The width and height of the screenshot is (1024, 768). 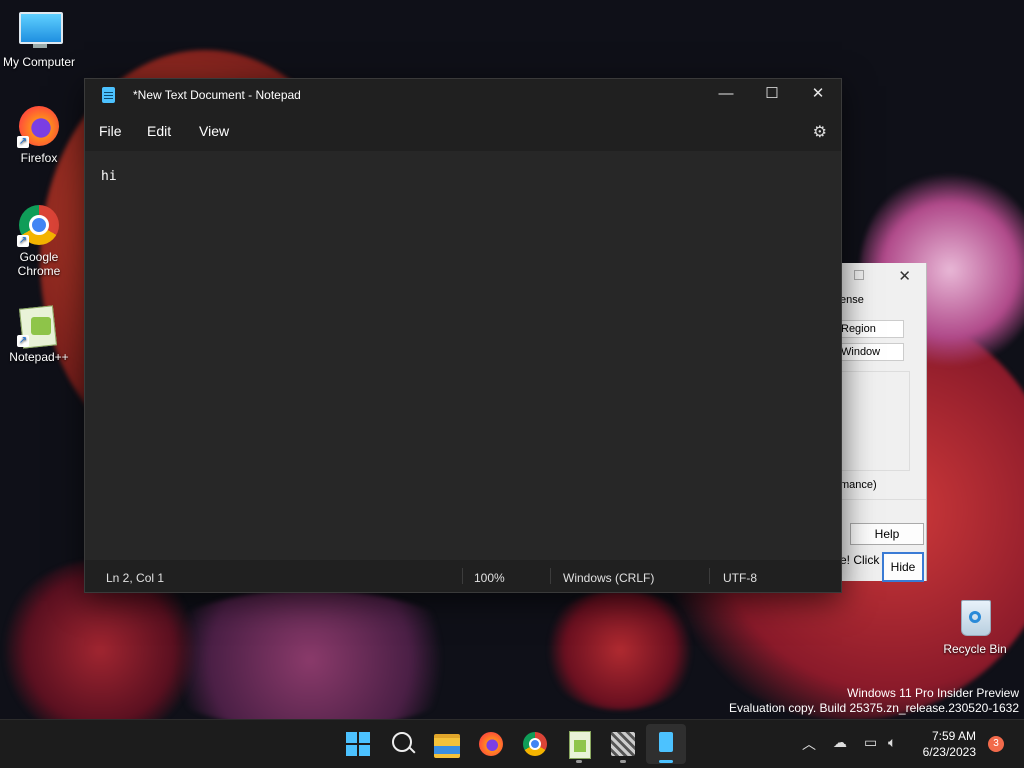 What do you see at coordinates (859, 275) in the screenshot?
I see `dialog-restore-button` at bounding box center [859, 275].